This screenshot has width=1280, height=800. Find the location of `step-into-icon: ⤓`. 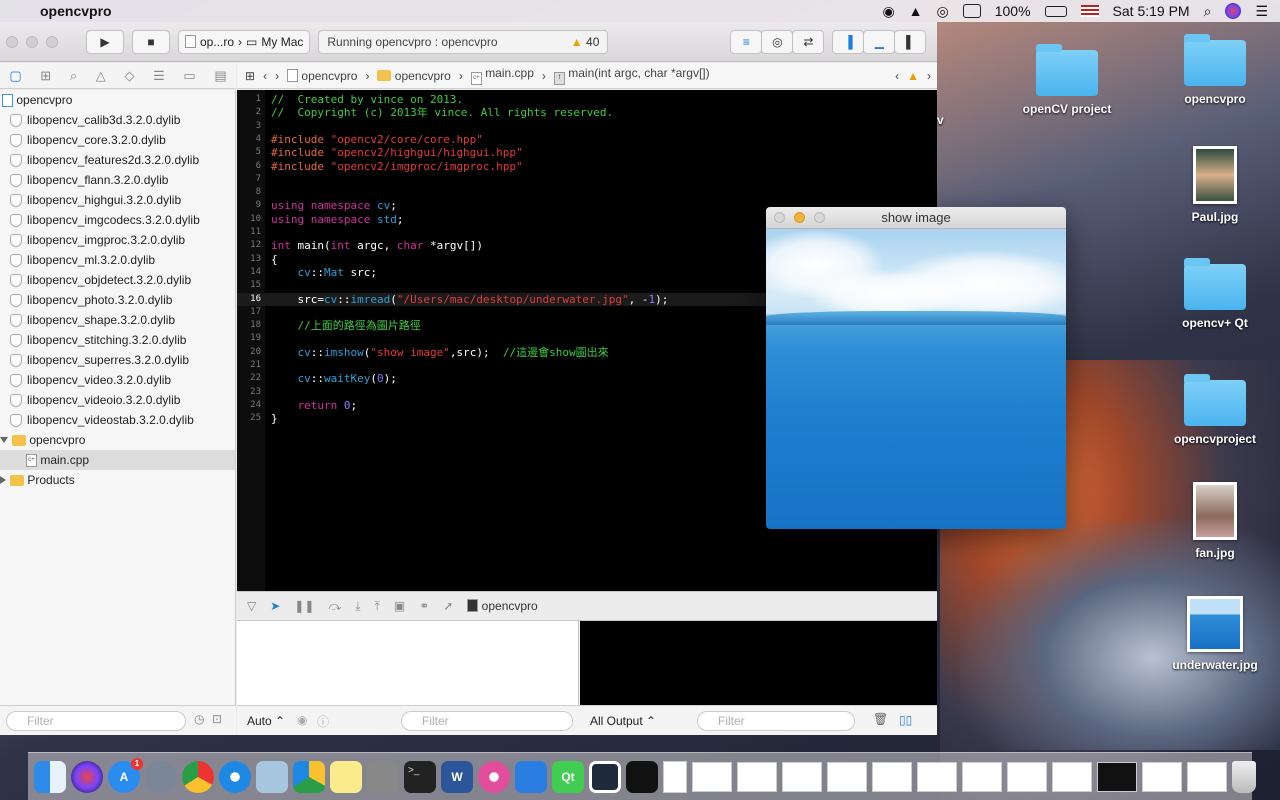

step-into-icon: ⤓ is located at coordinates (357, 606).